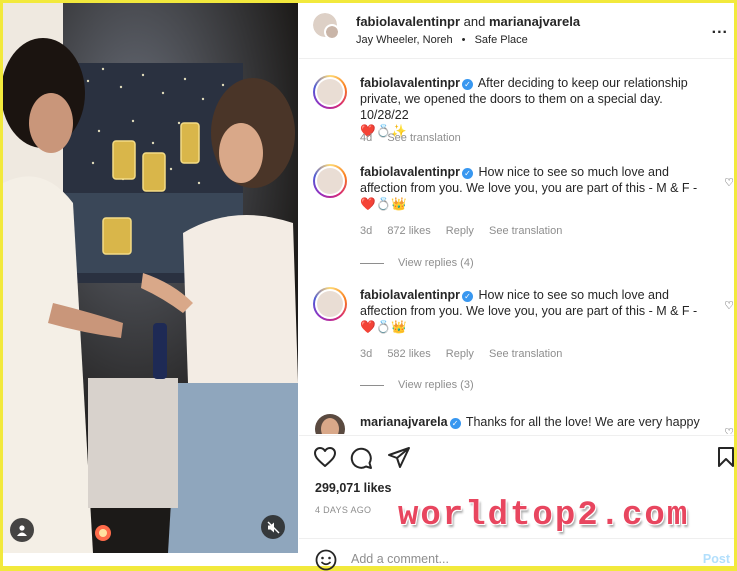 The height and width of the screenshot is (571, 737). I want to click on like-button, so click(325, 457).